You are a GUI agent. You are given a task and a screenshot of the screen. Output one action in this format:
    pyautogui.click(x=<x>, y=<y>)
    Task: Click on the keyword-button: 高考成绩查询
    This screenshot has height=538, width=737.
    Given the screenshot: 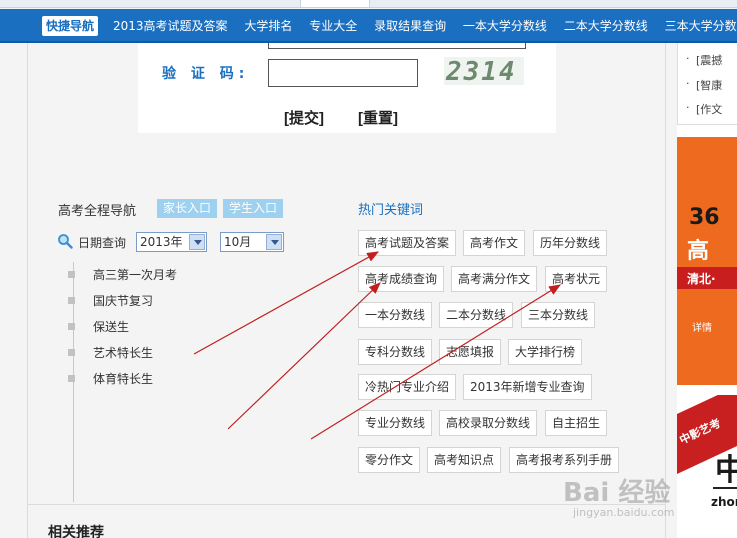 What is the action you would take?
    pyautogui.click(x=401, y=279)
    